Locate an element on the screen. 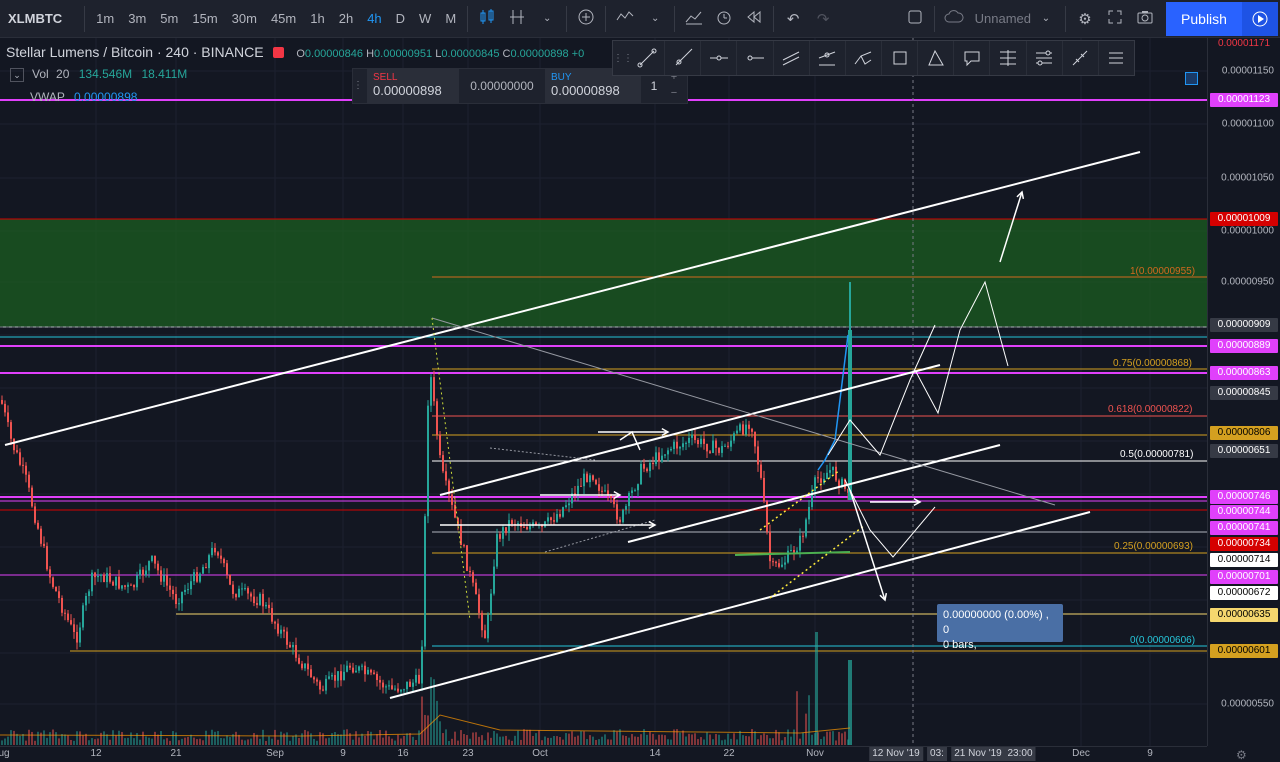  indicators-icon is located at coordinates (625, 19).